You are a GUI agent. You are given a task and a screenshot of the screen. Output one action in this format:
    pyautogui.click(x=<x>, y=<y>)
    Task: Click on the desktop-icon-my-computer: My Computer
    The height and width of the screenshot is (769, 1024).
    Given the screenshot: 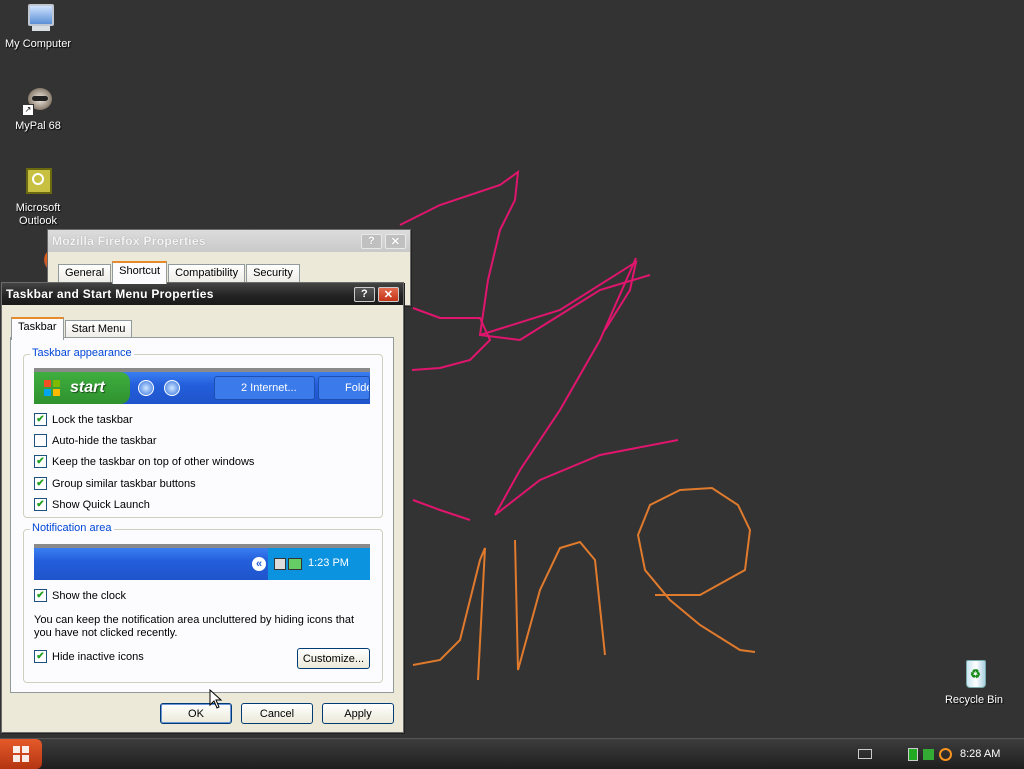 What is the action you would take?
    pyautogui.click(x=38, y=26)
    